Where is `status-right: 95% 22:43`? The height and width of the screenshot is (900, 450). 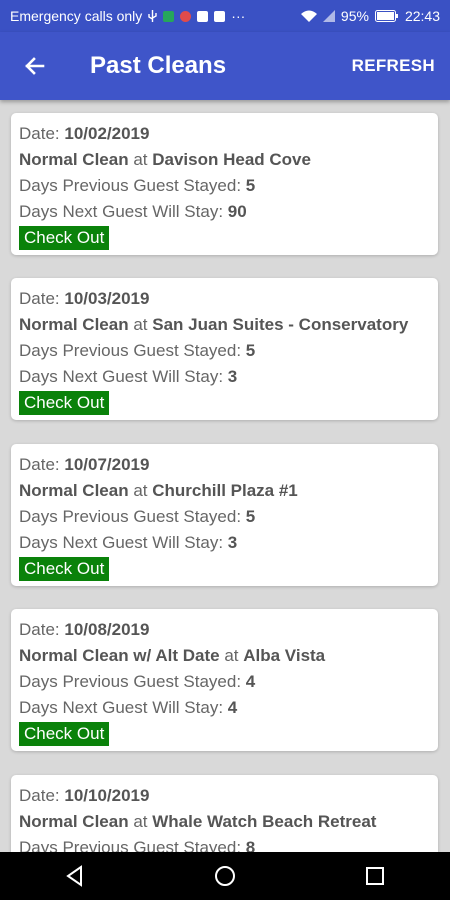 status-right: 95% 22:43 is located at coordinates (370, 16).